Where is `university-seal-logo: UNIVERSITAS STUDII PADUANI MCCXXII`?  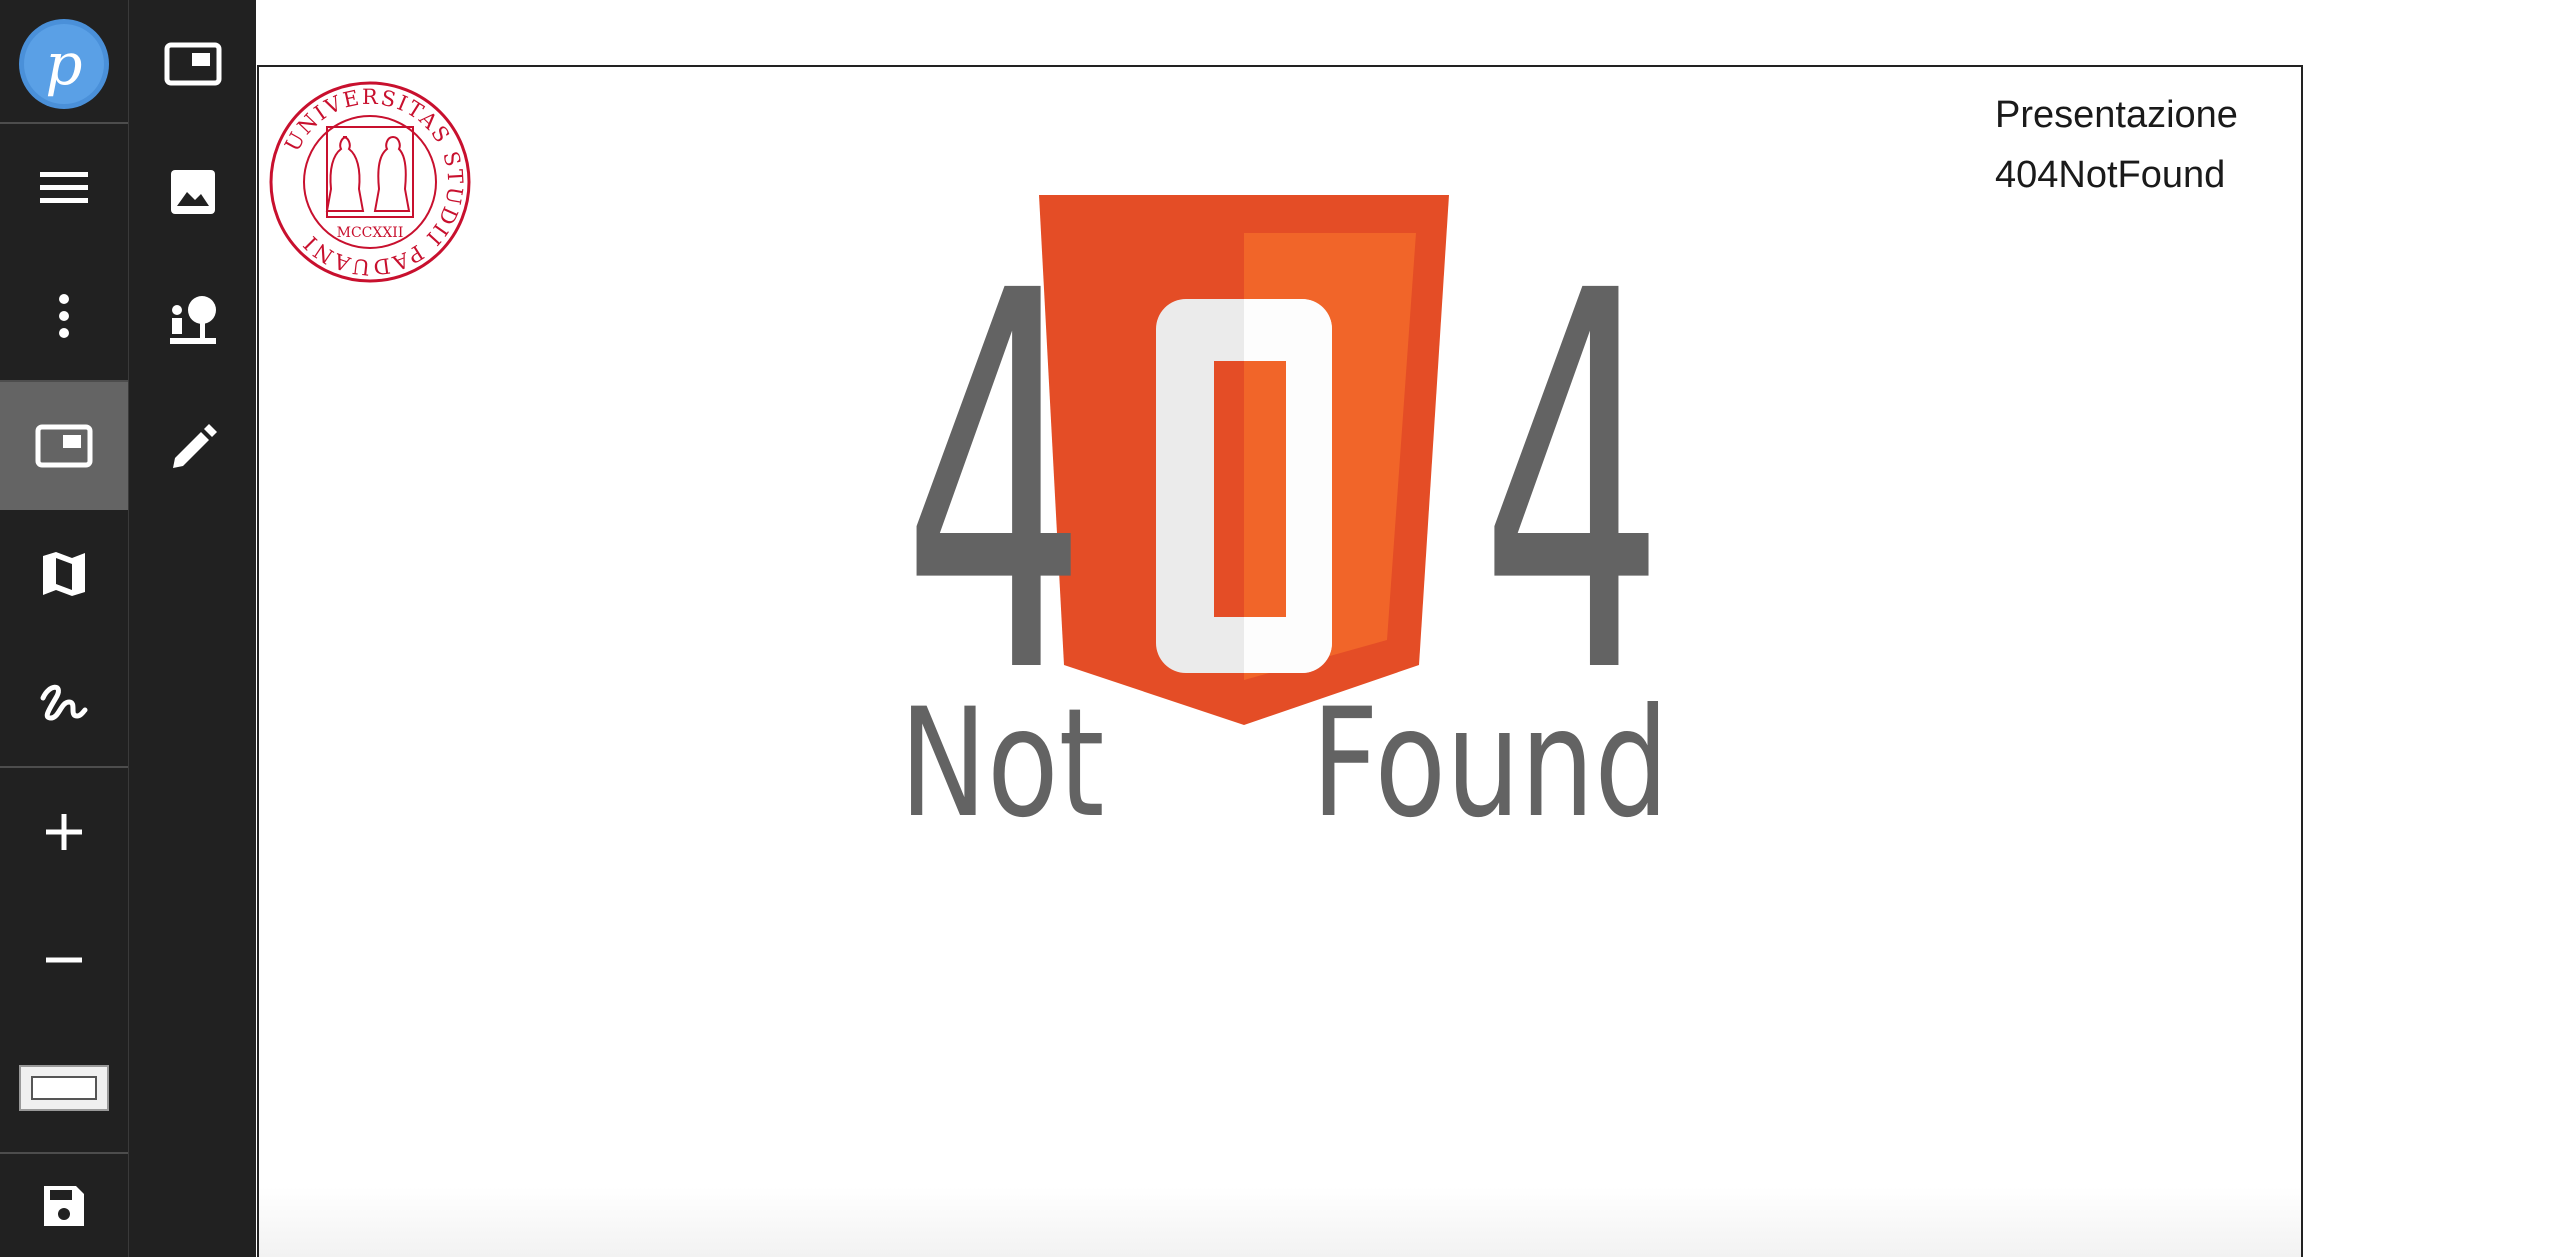 university-seal-logo: UNIVERSITAS STUDII PADUANI MCCXXII is located at coordinates (370, 182).